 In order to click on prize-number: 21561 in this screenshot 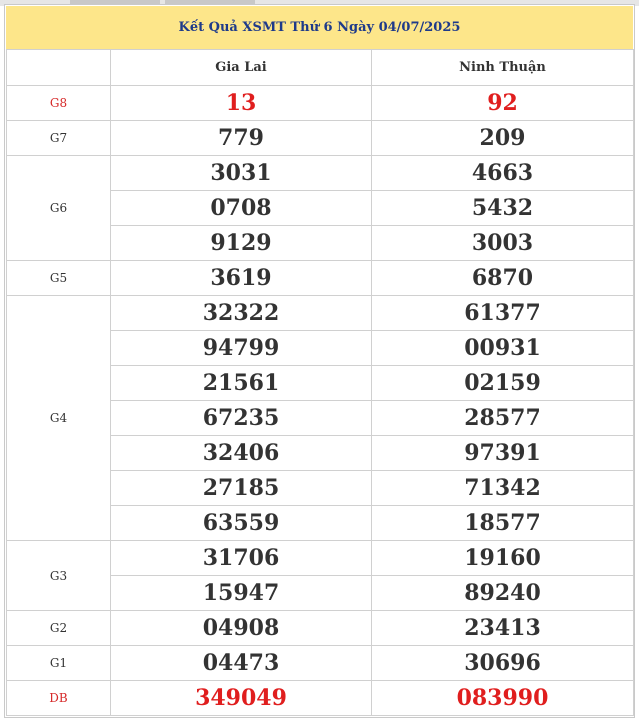, I will do `click(241, 383)`.